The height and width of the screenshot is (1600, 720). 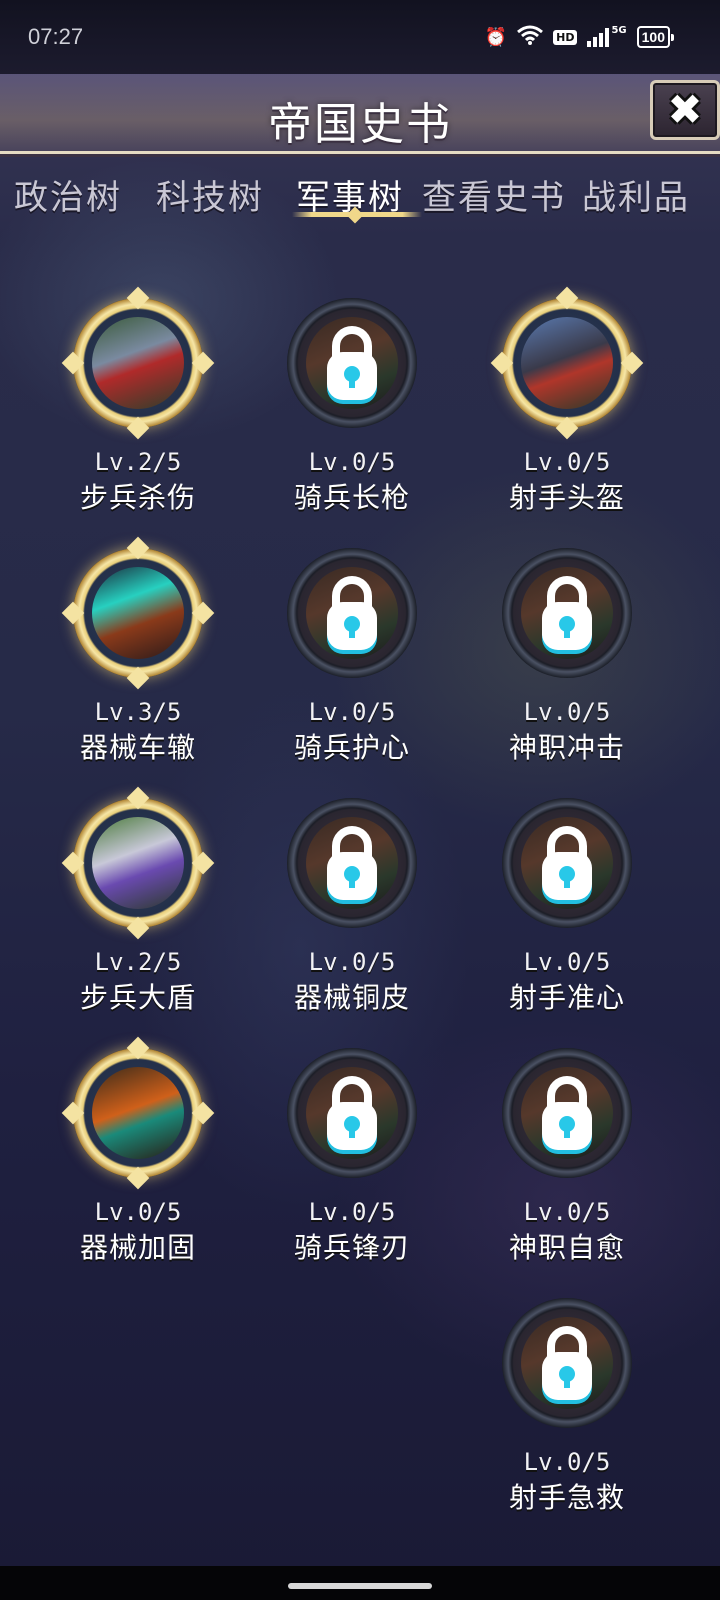 What do you see at coordinates (579, 37) in the screenshot?
I see `status-icons: ⏰ HD 5G 100` at bounding box center [579, 37].